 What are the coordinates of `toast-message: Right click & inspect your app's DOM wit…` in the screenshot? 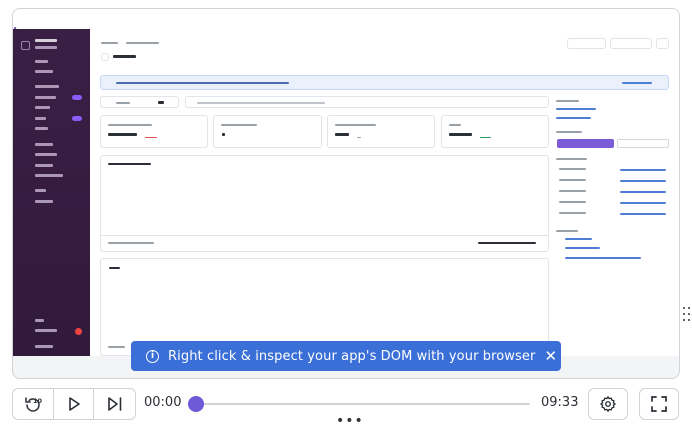 It's located at (352, 356).